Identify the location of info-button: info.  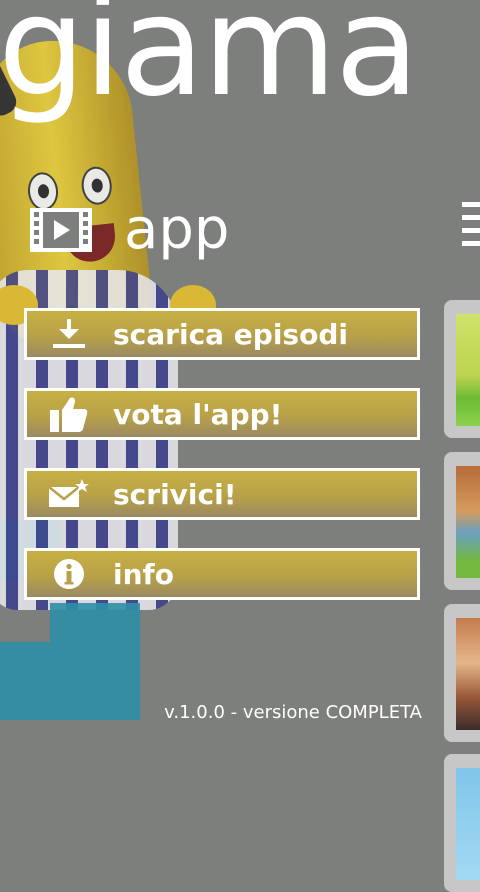
(222, 574).